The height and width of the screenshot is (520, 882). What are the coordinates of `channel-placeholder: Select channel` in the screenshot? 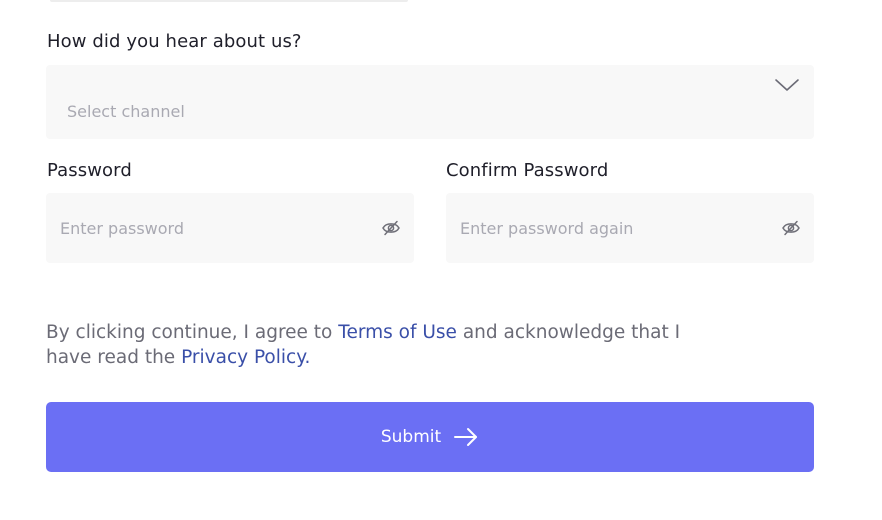 It's located at (126, 111).